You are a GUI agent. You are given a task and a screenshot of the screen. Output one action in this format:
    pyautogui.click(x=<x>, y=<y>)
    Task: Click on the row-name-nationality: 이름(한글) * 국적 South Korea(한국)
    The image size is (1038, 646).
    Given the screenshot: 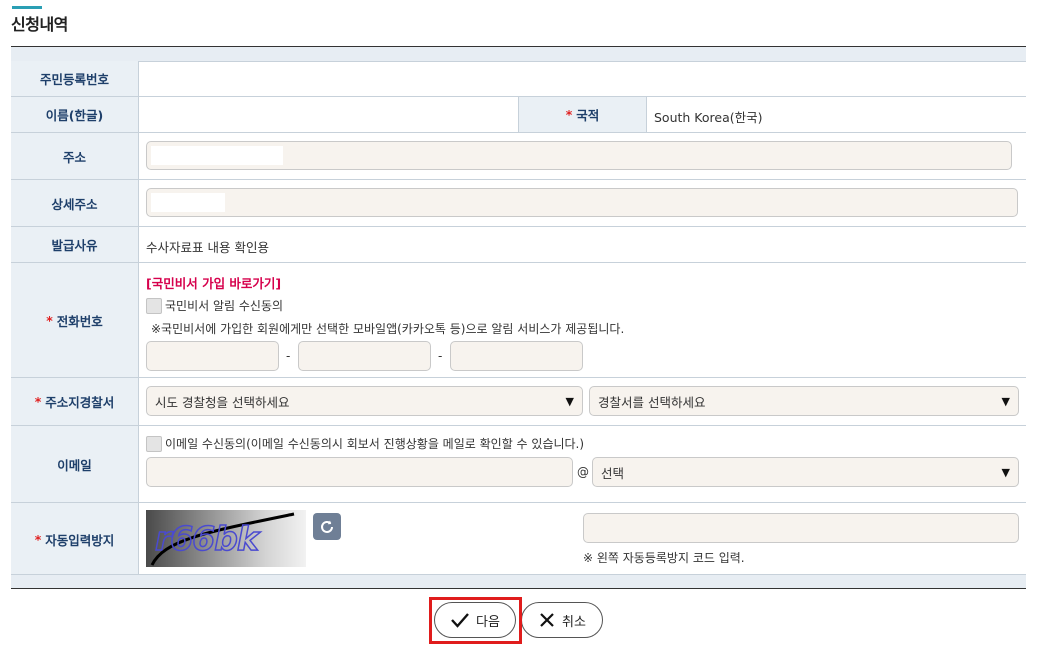 What is the action you would take?
    pyautogui.click(x=518, y=115)
    